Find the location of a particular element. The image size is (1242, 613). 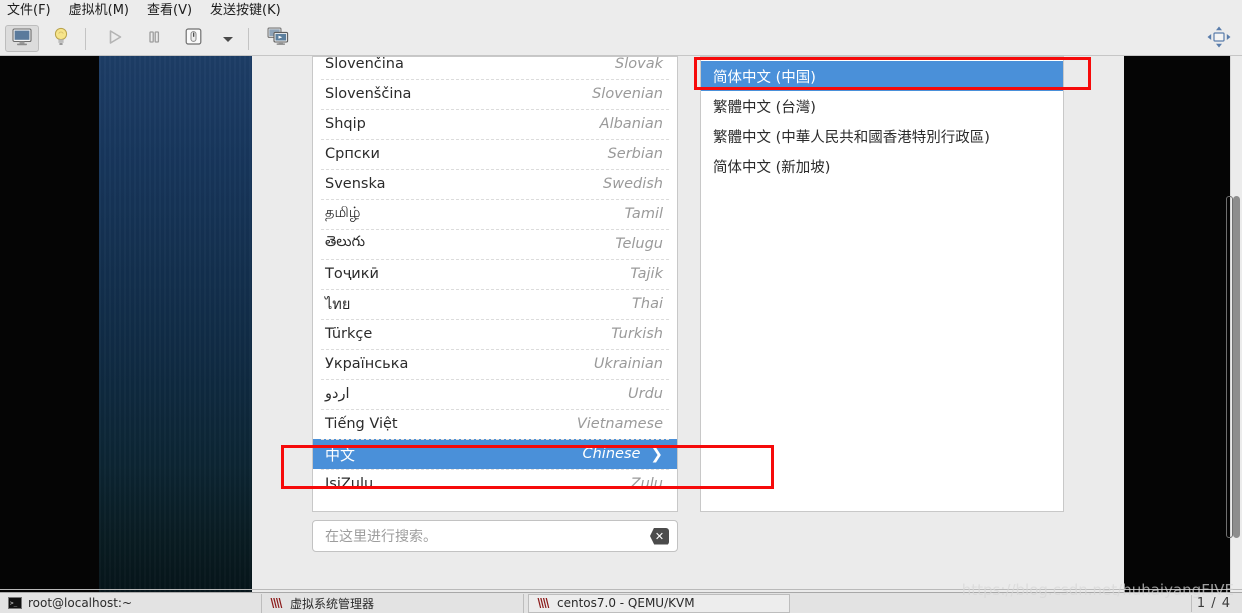

language-english-name: Albanian is located at coordinates (631, 124).